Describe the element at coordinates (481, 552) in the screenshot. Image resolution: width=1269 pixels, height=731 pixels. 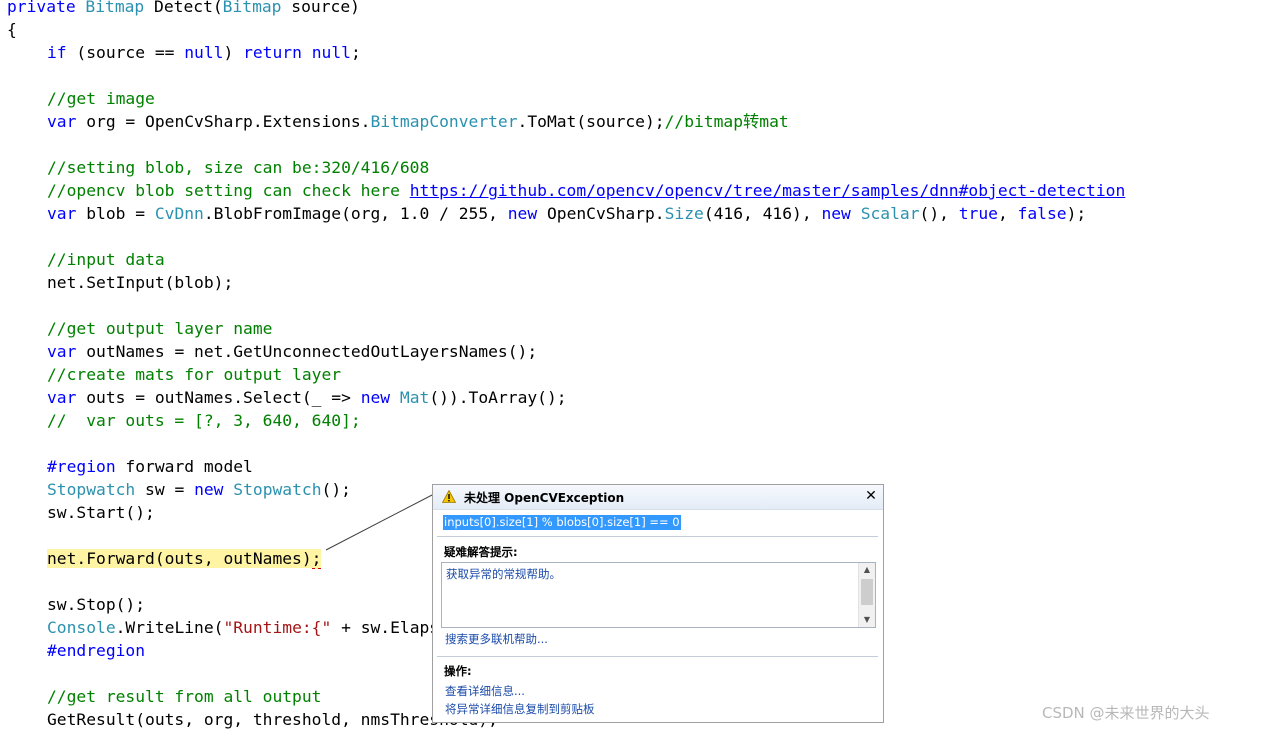
I see `troubleshooting-tips-heading: 疑难解答提示:` at that location.